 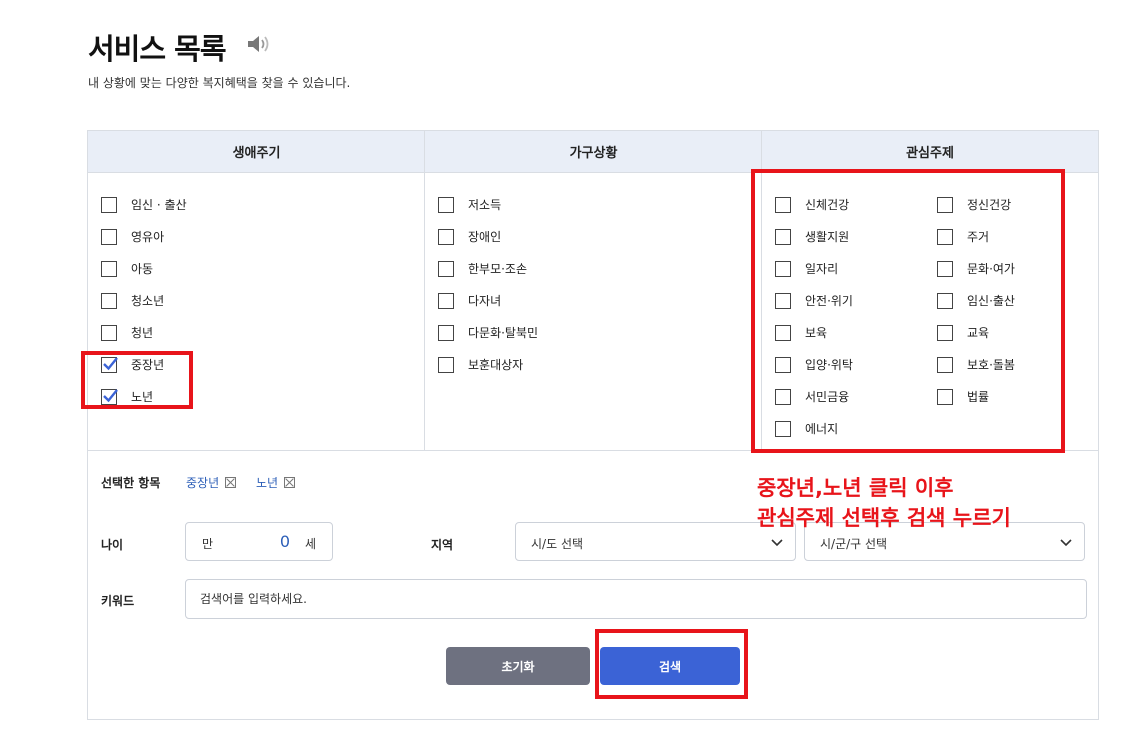 What do you see at coordinates (131, 483) in the screenshot?
I see `selected-items-label: 선택한 항목` at bounding box center [131, 483].